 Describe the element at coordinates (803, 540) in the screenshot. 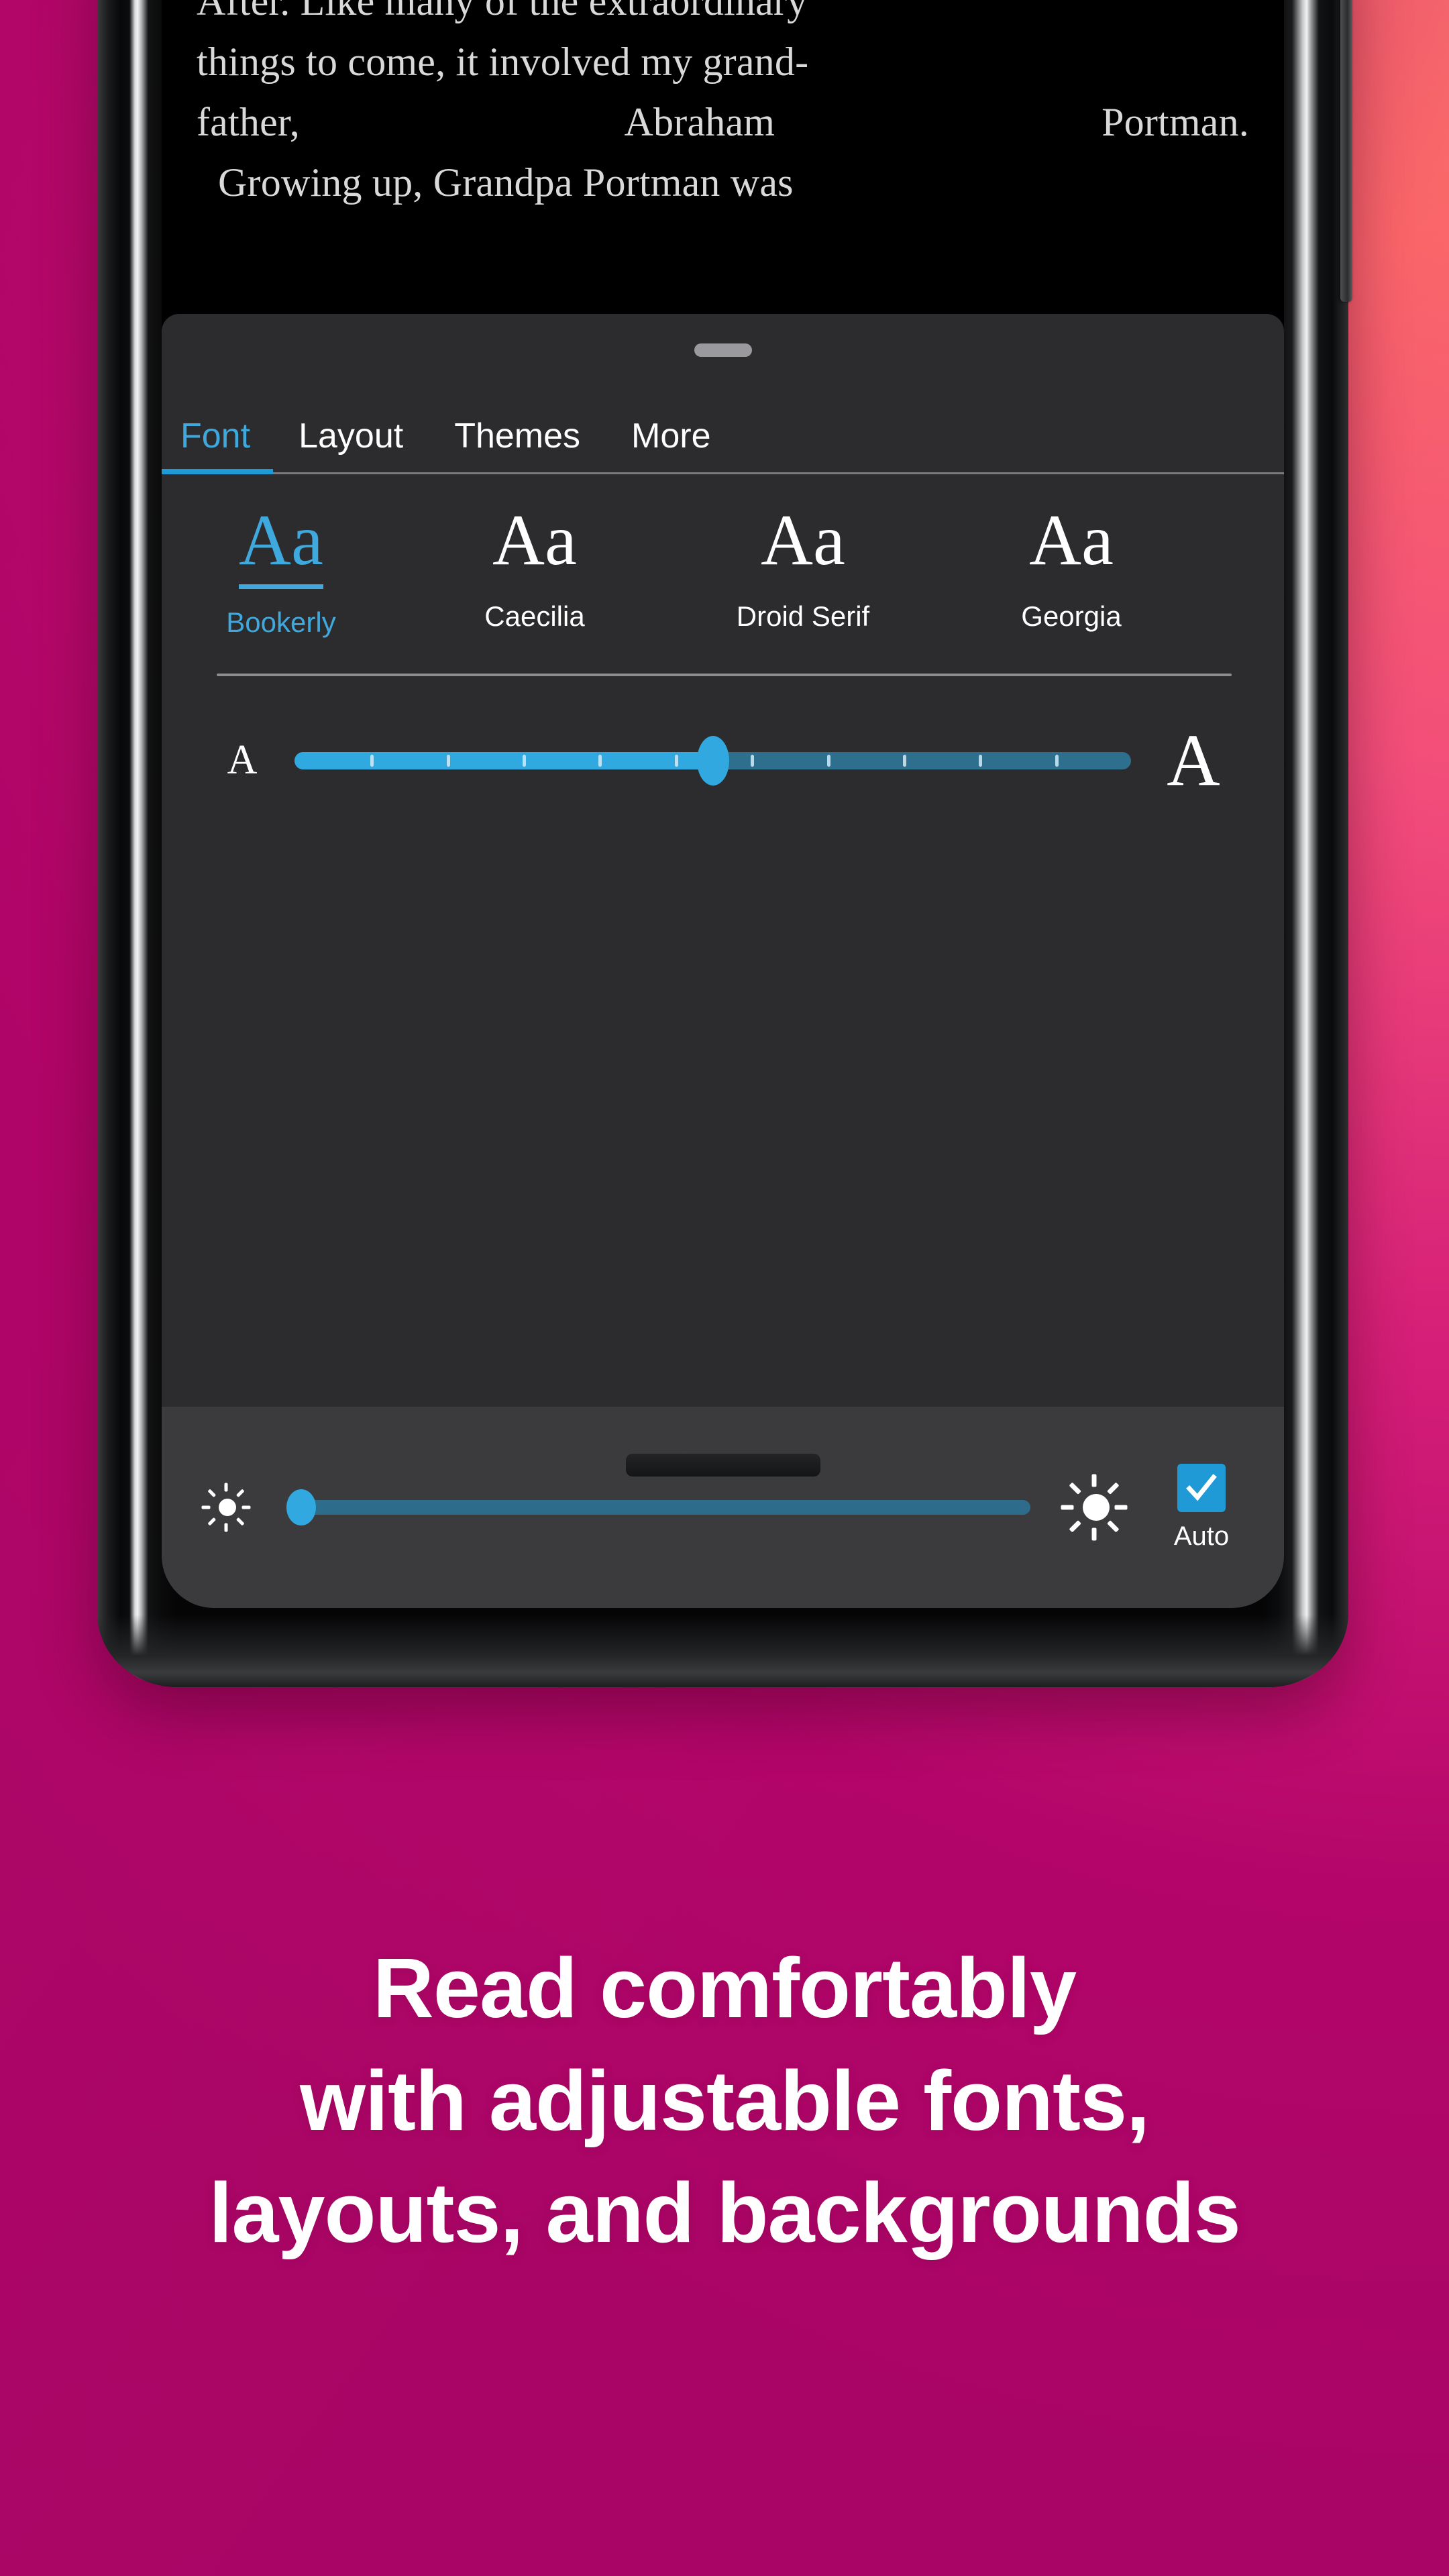

I see `font-sample-droid-serif: Aa` at that location.